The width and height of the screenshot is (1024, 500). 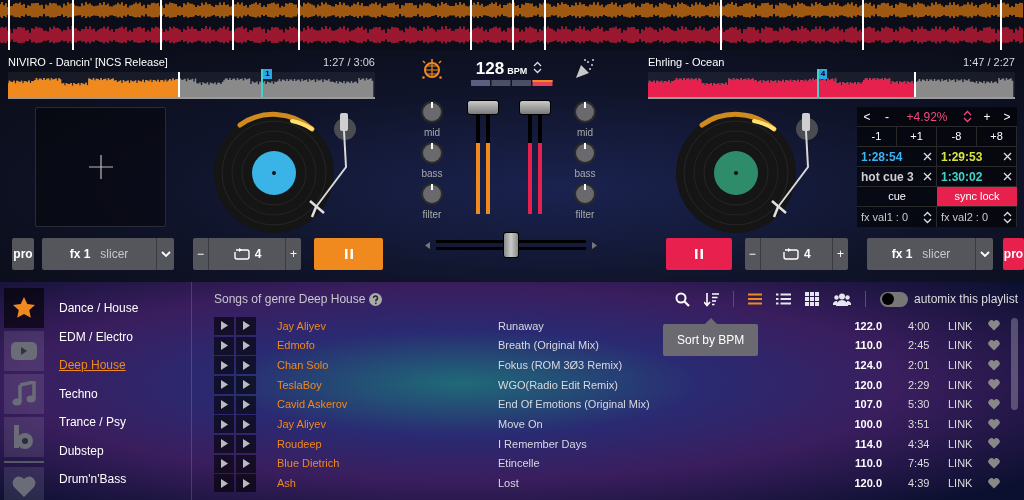 I want to click on genre-item: Drum'n'Bass, so click(x=93, y=479).